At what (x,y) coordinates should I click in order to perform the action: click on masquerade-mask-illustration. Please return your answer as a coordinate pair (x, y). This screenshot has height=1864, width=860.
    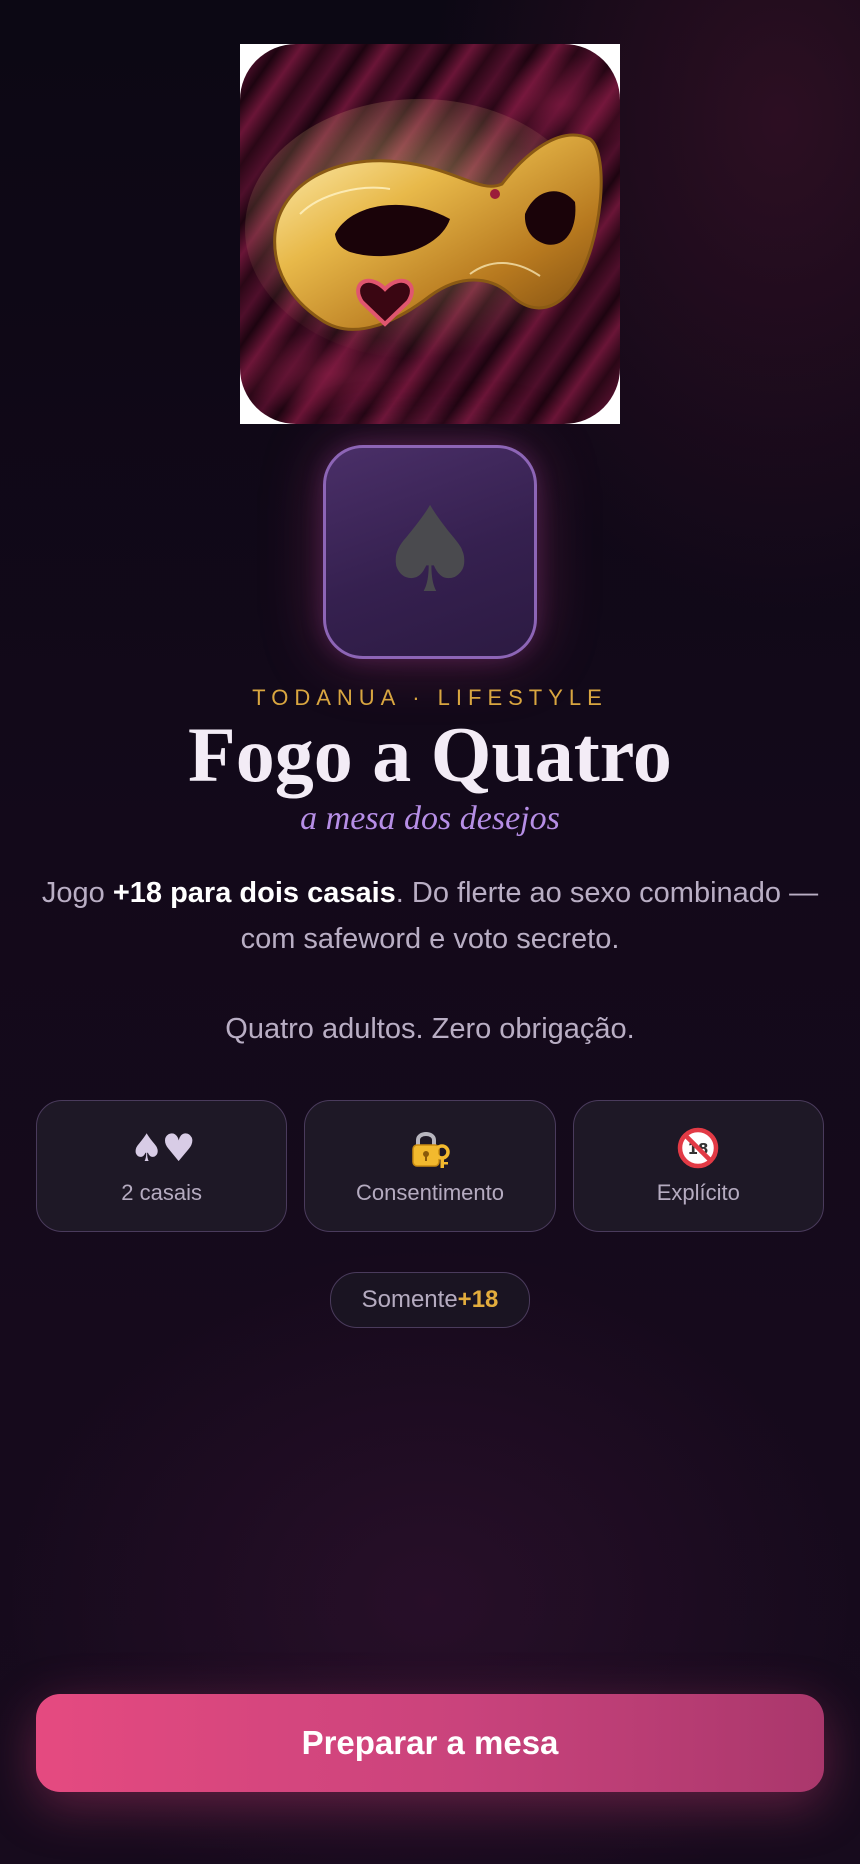
    Looking at the image, I should click on (424, 229).